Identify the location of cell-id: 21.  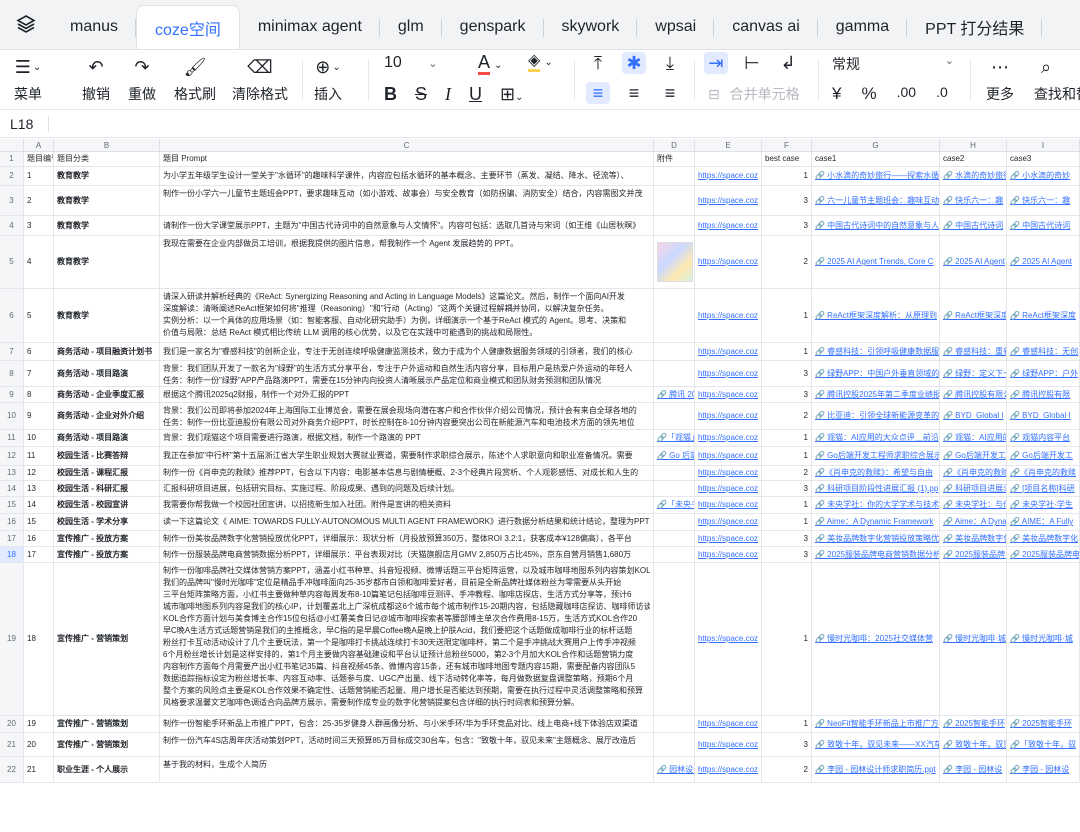
(39, 769).